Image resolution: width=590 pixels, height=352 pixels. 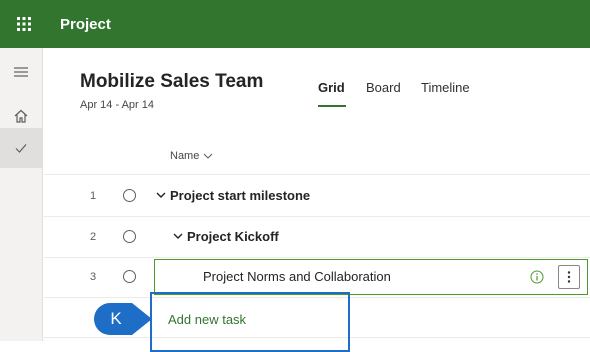 What do you see at coordinates (21, 194) in the screenshot?
I see `left-rail` at bounding box center [21, 194].